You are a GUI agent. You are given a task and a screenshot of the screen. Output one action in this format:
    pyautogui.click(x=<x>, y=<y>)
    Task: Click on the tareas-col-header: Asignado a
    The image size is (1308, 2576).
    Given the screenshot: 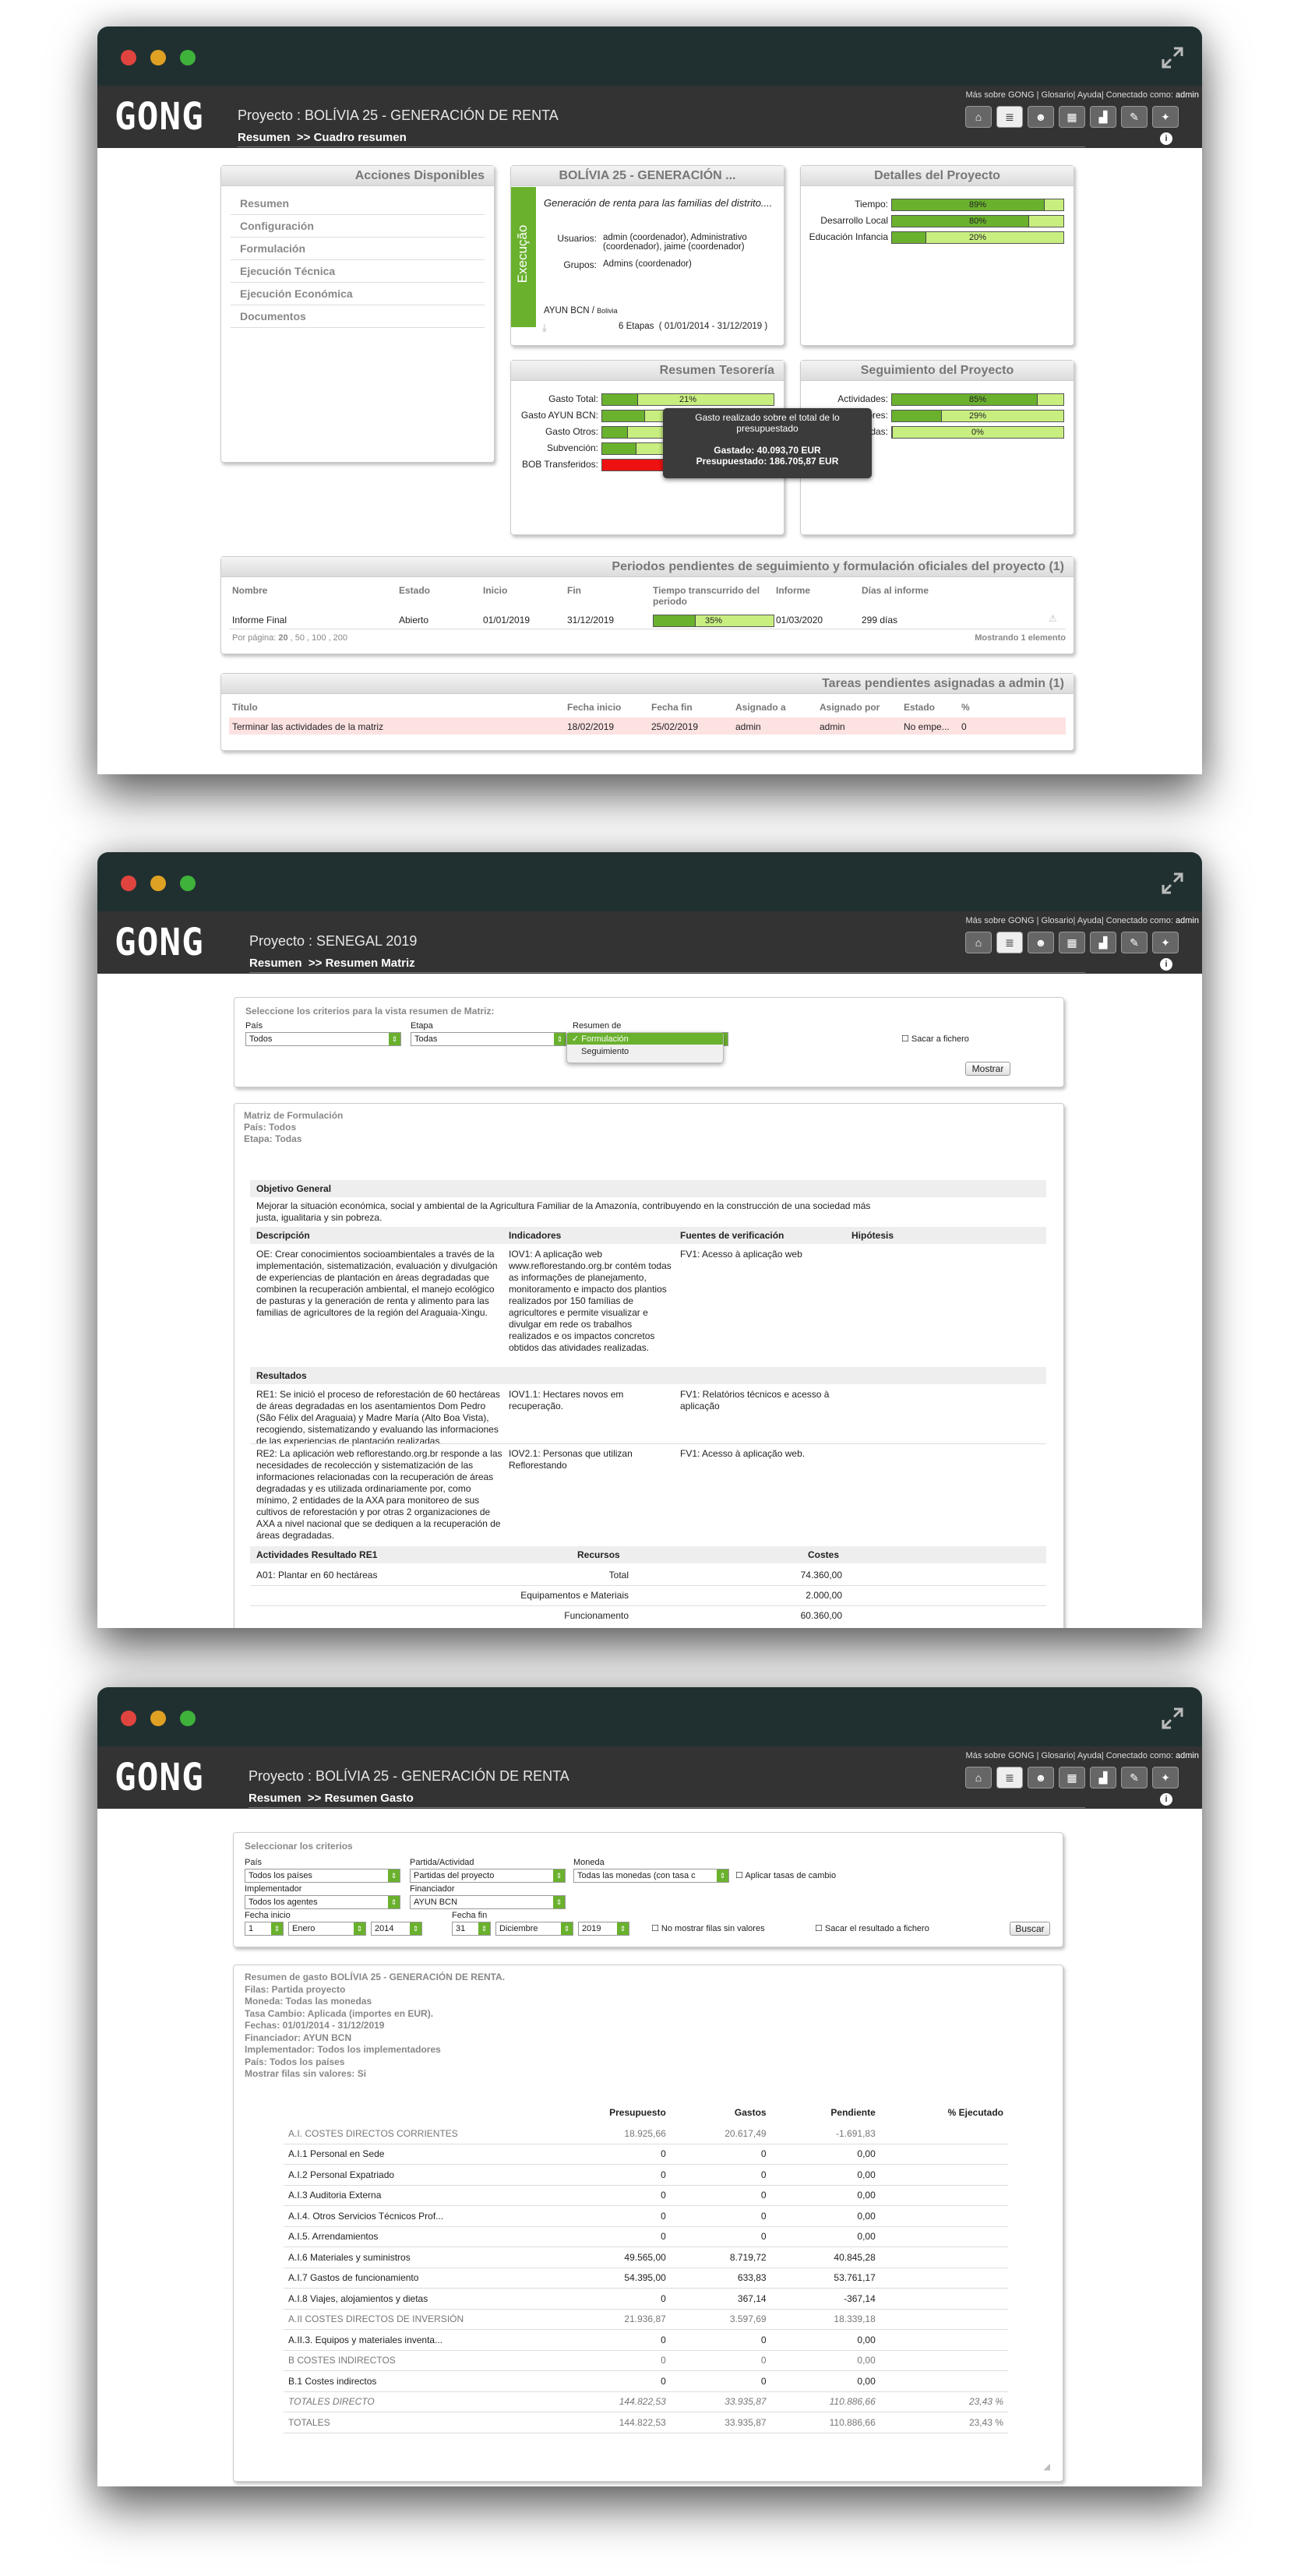 What is the action you would take?
    pyautogui.click(x=760, y=707)
    